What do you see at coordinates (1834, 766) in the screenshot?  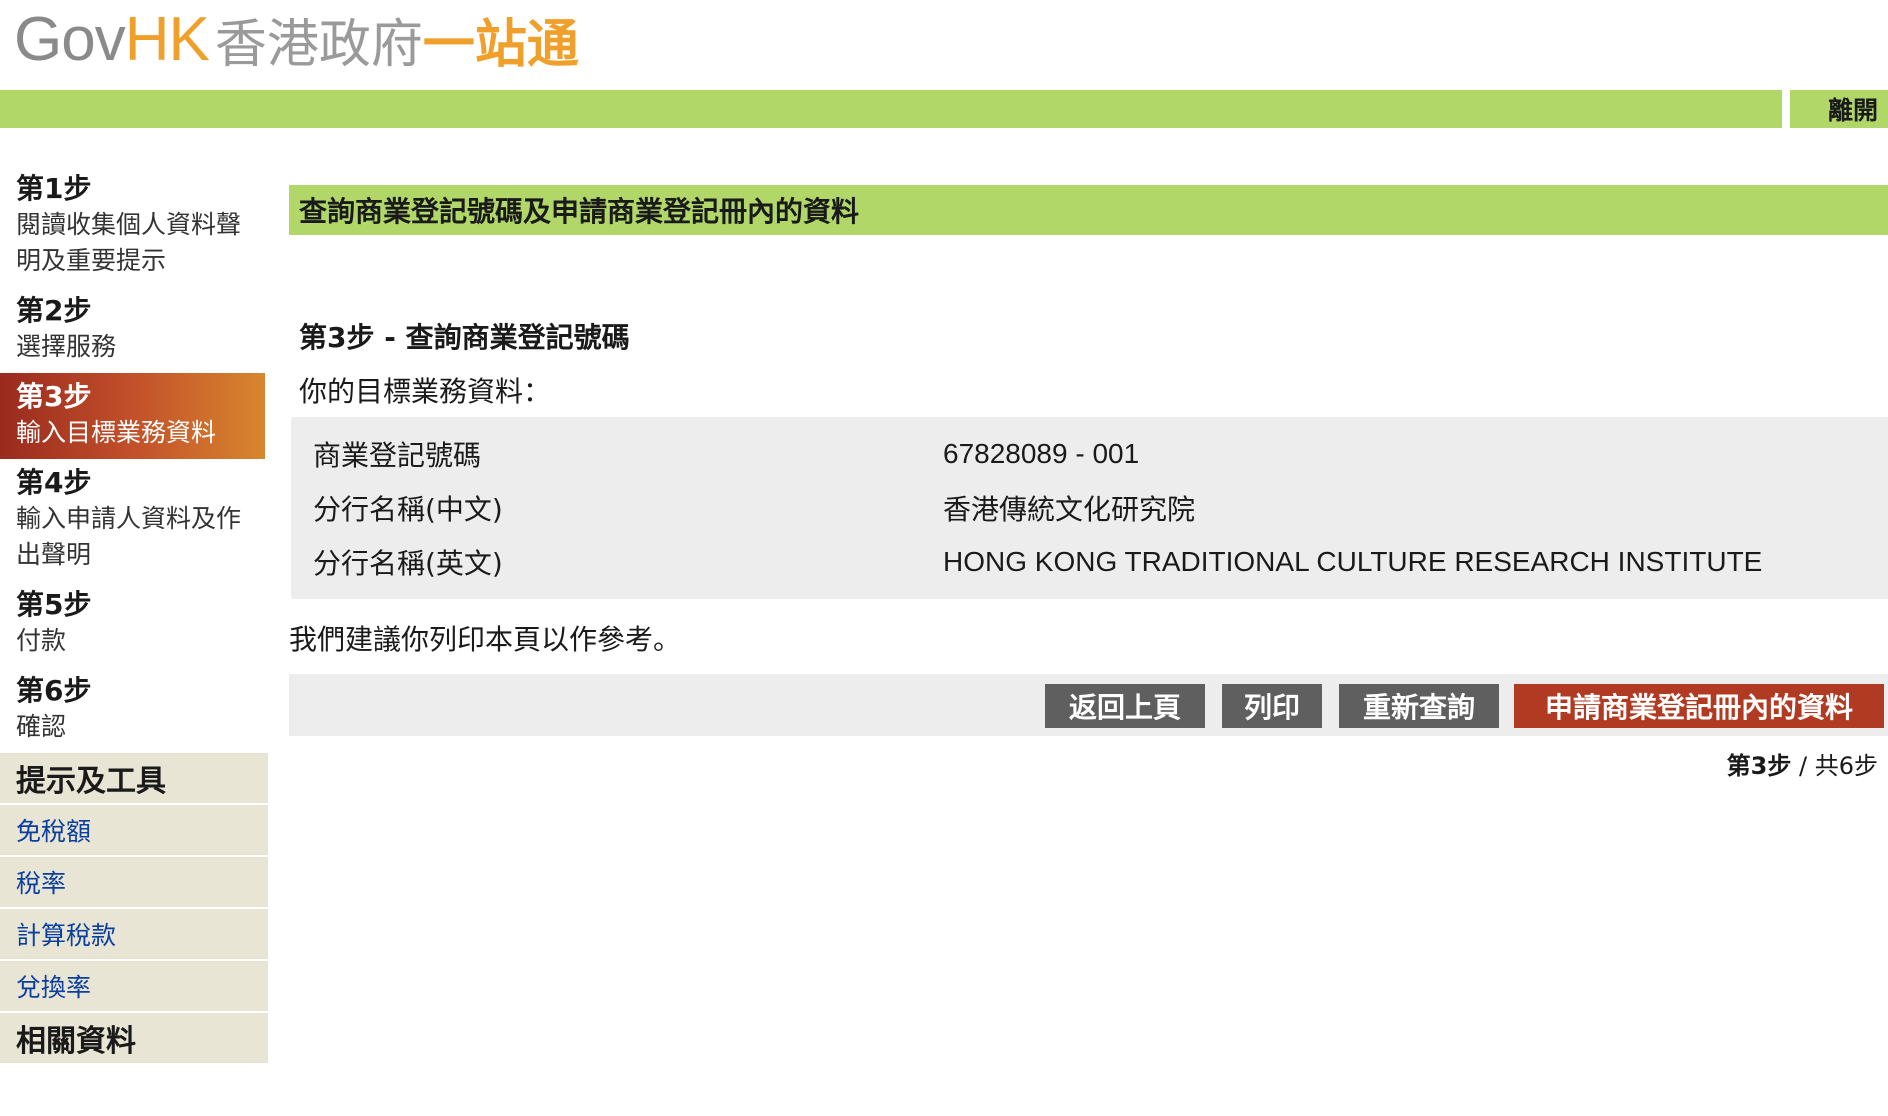 I see `step-progress-total: / 共6步` at bounding box center [1834, 766].